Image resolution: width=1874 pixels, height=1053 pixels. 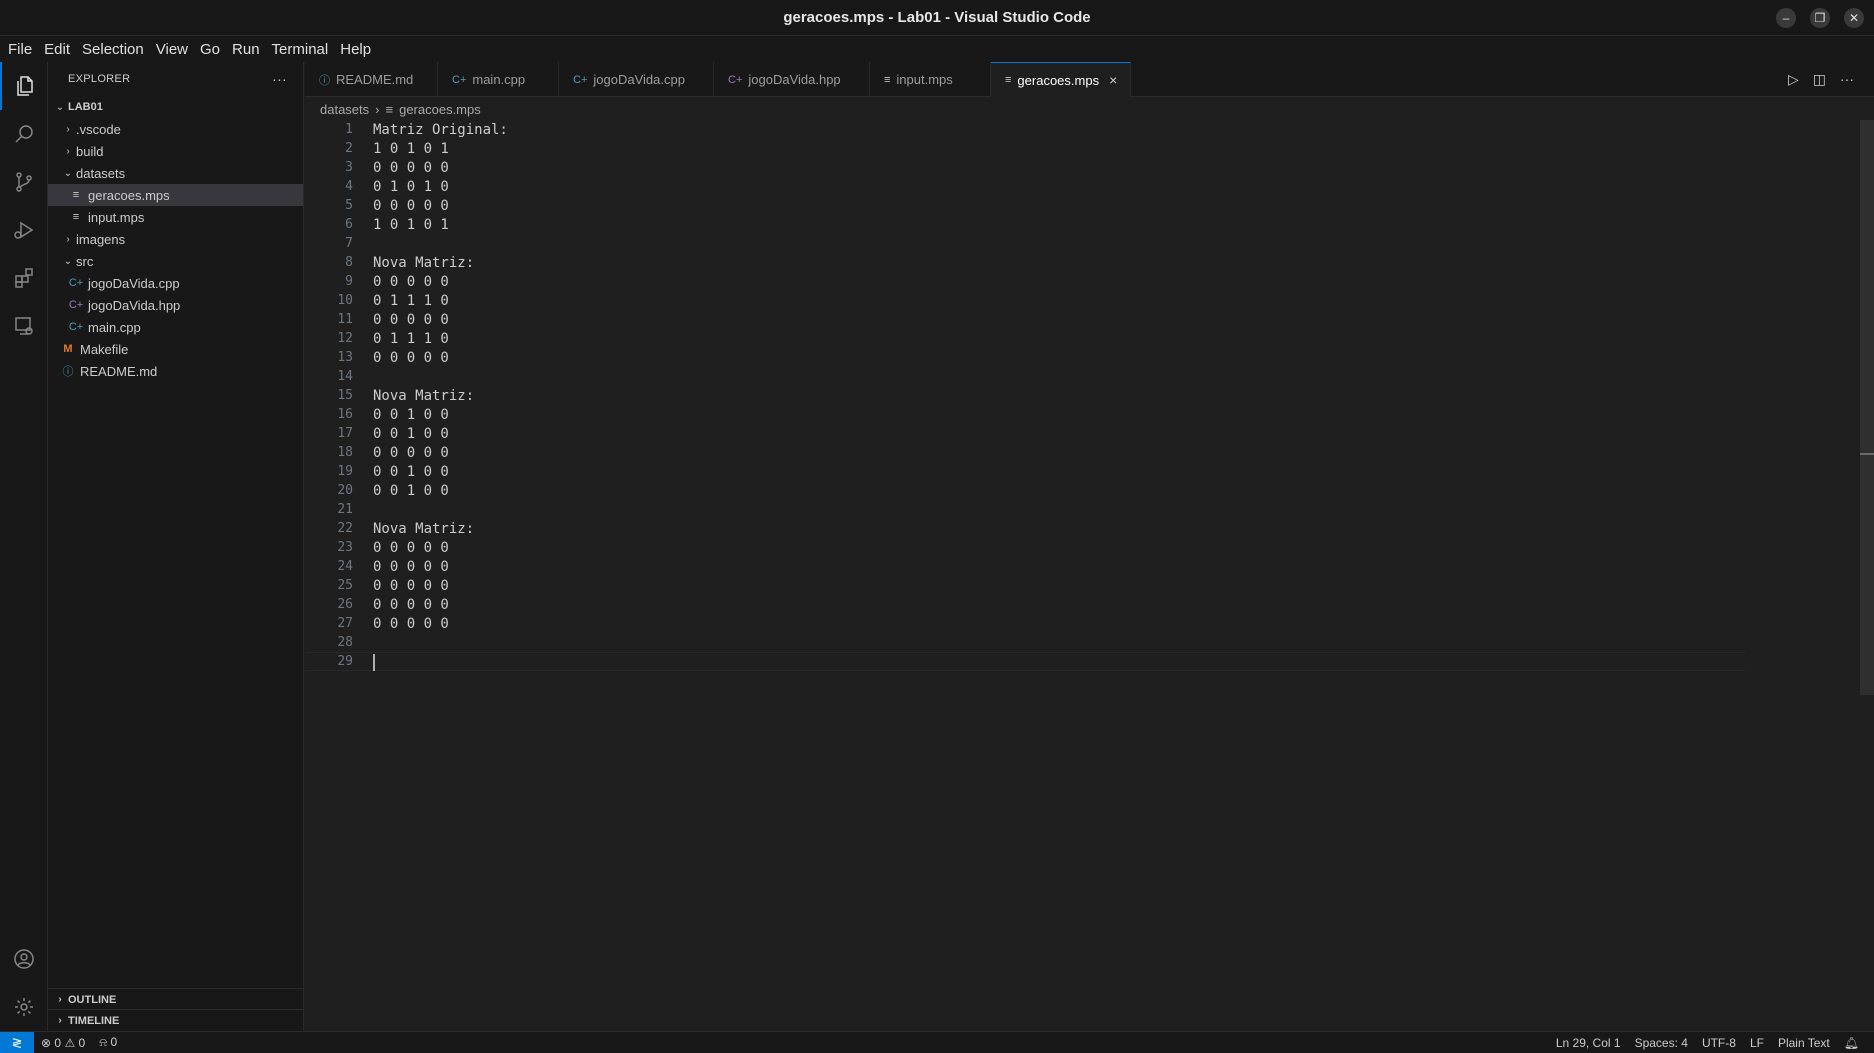 I want to click on source-control-activity, so click(x=24, y=182).